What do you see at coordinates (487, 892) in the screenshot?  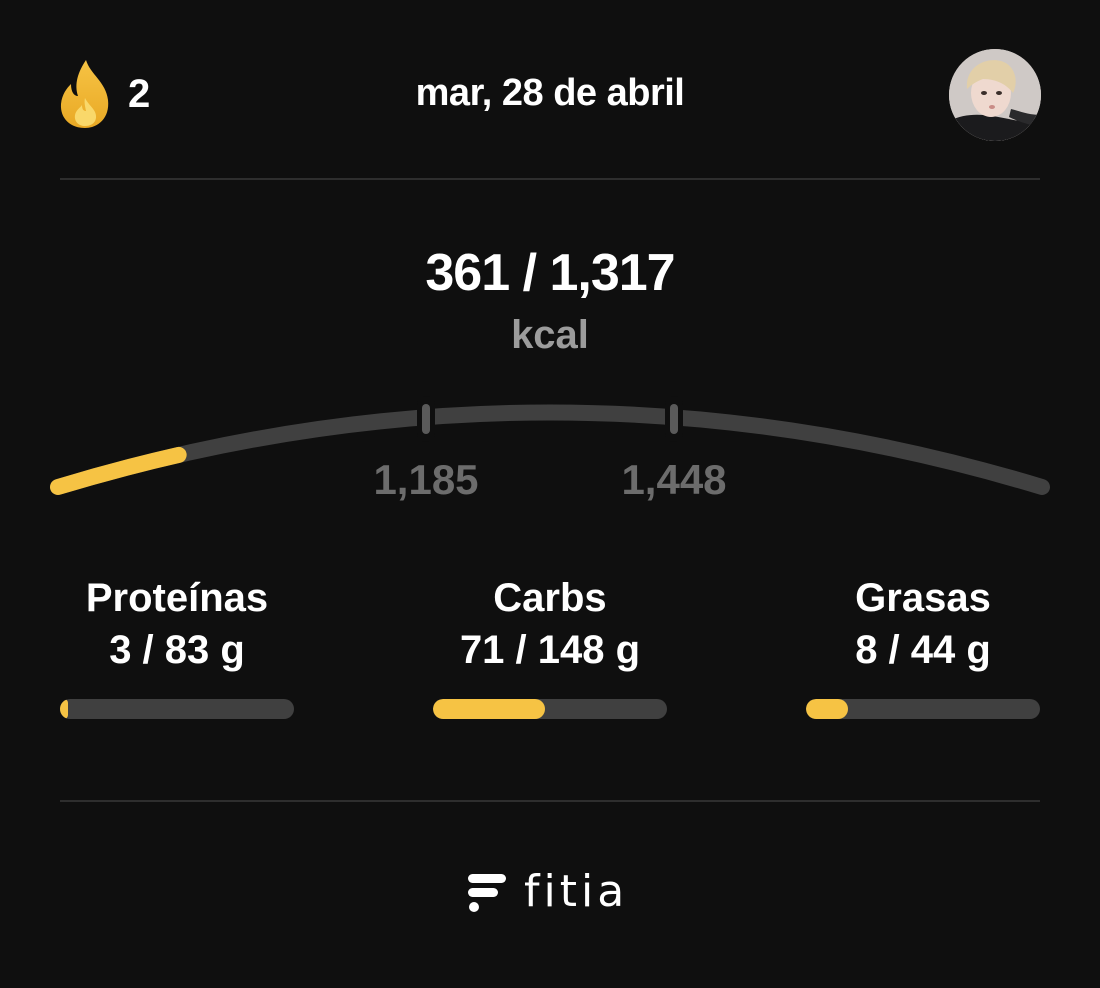 I see `fitia-logo-icon` at bounding box center [487, 892].